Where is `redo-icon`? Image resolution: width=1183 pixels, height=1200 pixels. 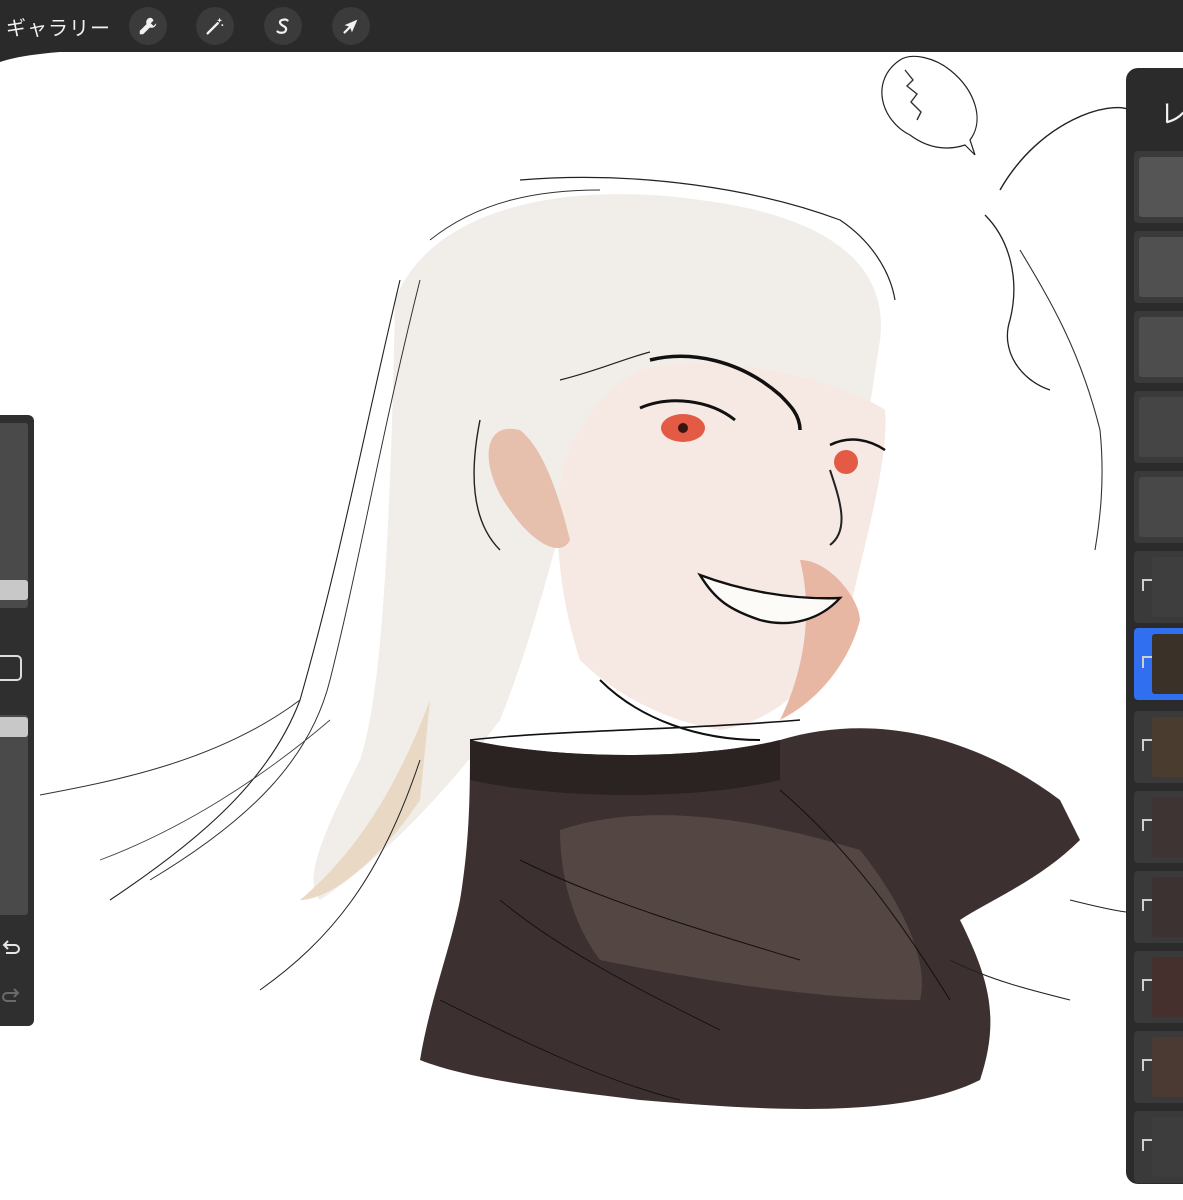 redo-icon is located at coordinates (11, 994).